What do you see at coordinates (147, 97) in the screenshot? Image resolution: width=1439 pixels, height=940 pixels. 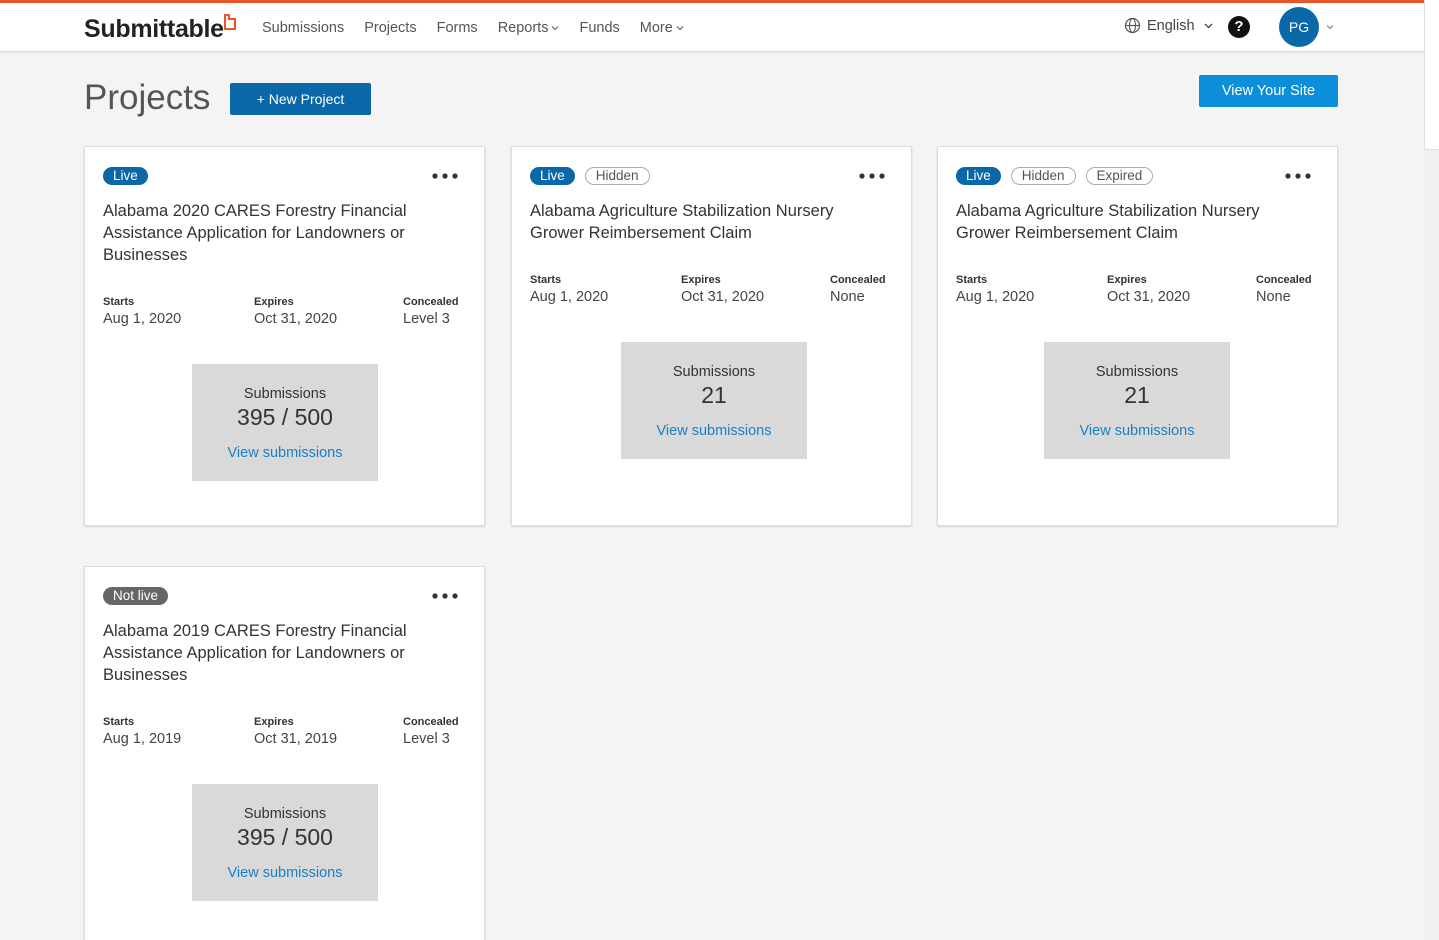 I see `page-title: Projects` at bounding box center [147, 97].